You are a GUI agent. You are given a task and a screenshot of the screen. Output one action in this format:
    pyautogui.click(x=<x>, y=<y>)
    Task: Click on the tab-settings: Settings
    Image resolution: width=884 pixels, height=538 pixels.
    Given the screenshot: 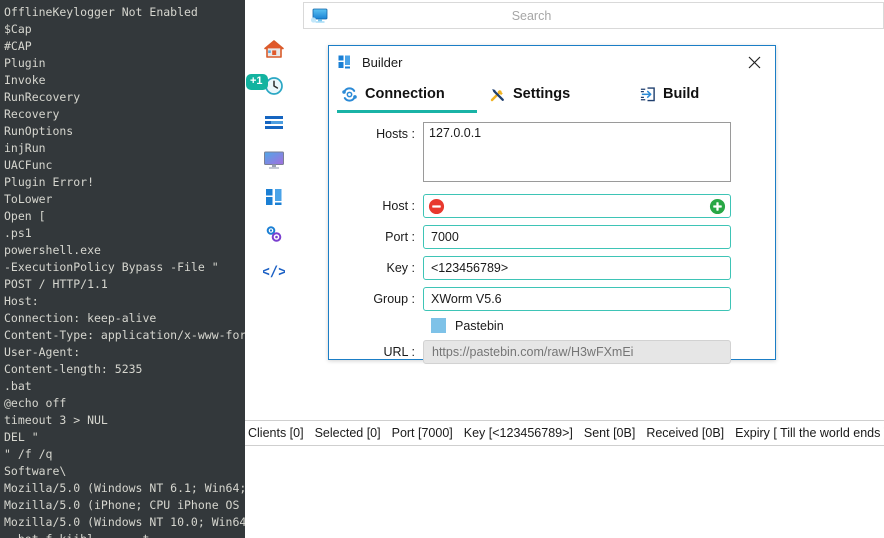 What is the action you would take?
    pyautogui.click(x=564, y=94)
    